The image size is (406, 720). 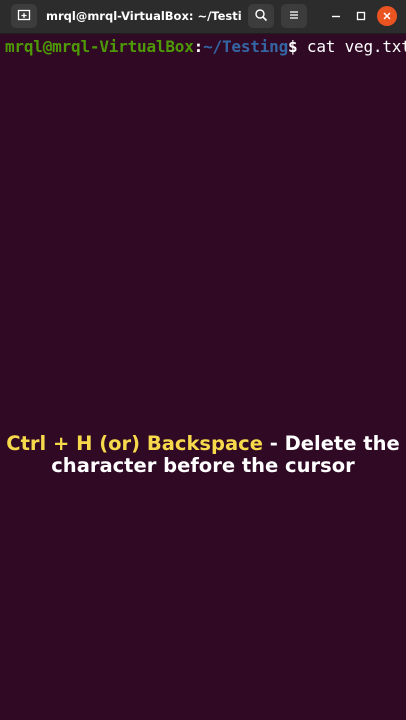 What do you see at coordinates (144, 16) in the screenshot?
I see `window-title: mrql@mrql-VirtualBox: ~/Testing` at bounding box center [144, 16].